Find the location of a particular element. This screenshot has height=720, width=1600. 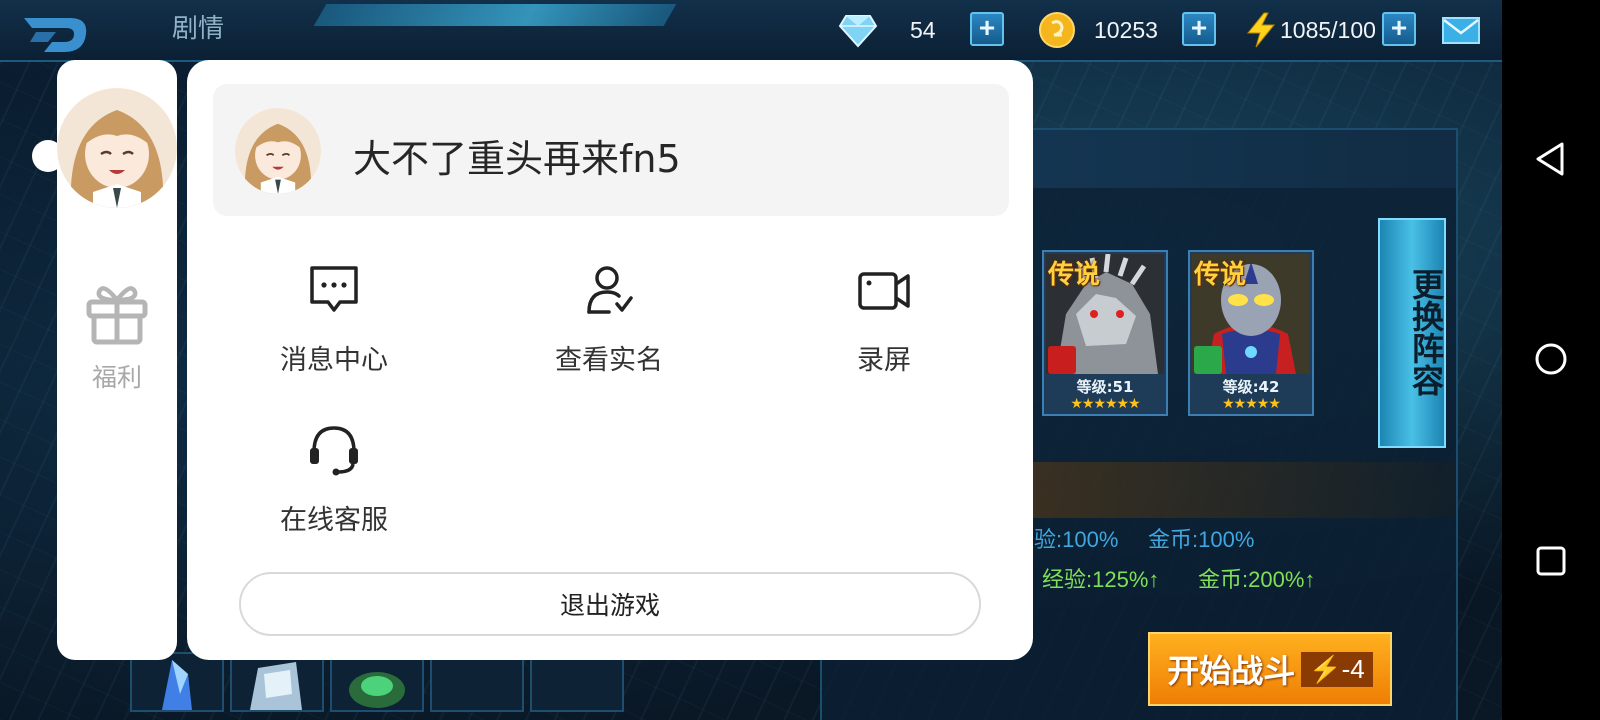

gold-base-bonus: 金币:100% is located at coordinates (1201, 539).